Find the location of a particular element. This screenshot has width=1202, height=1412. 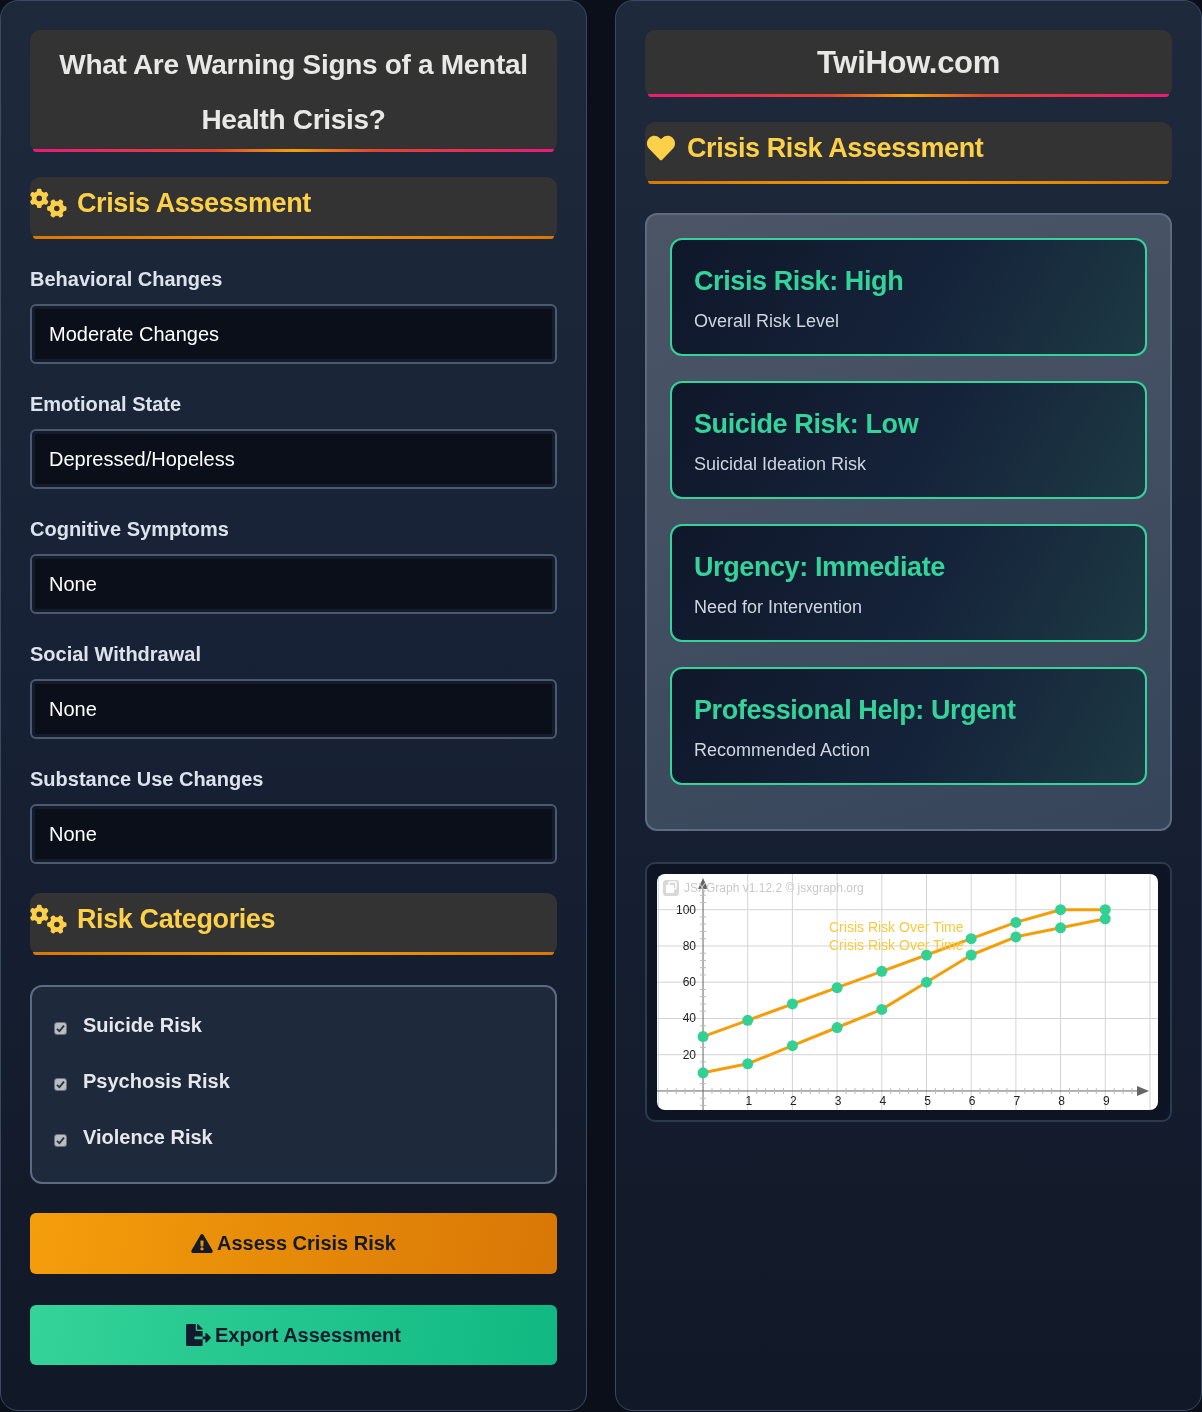

select-field: Moderate Changes is located at coordinates (293, 334).